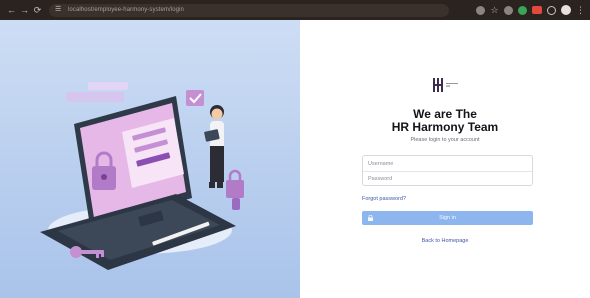 The height and width of the screenshot is (298, 590). Describe the element at coordinates (447, 178) in the screenshot. I see `password-field: Password` at that location.